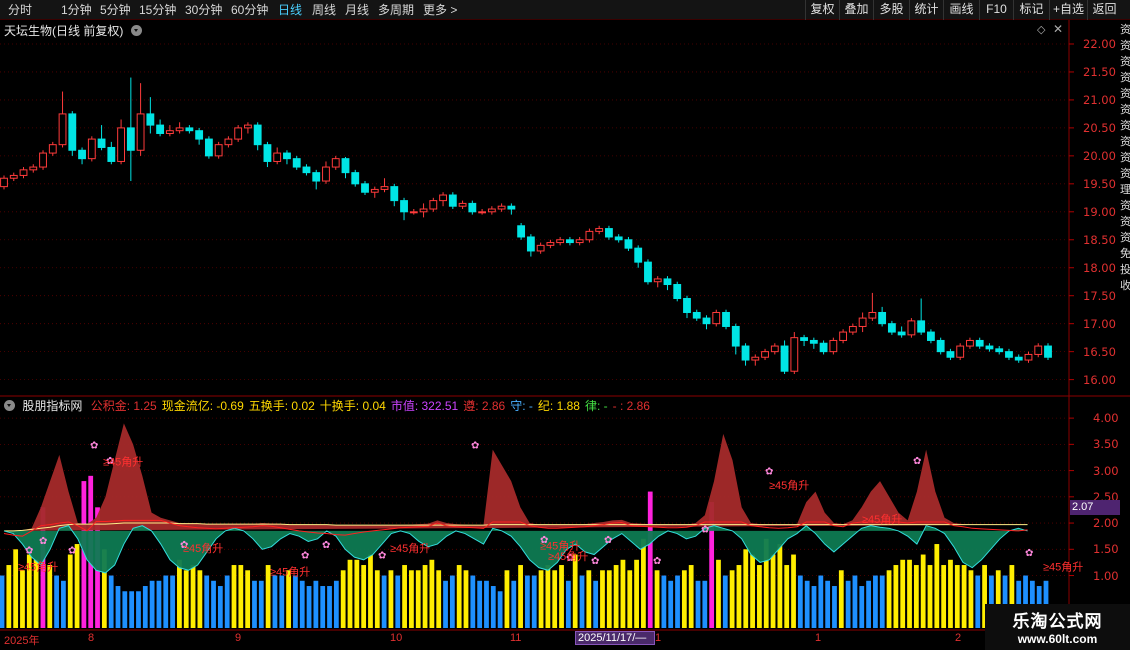 The height and width of the screenshot is (650, 1130). What do you see at coordinates (1099, 351) in the screenshot?
I see `price-tick-label: 16.50` at bounding box center [1099, 351].